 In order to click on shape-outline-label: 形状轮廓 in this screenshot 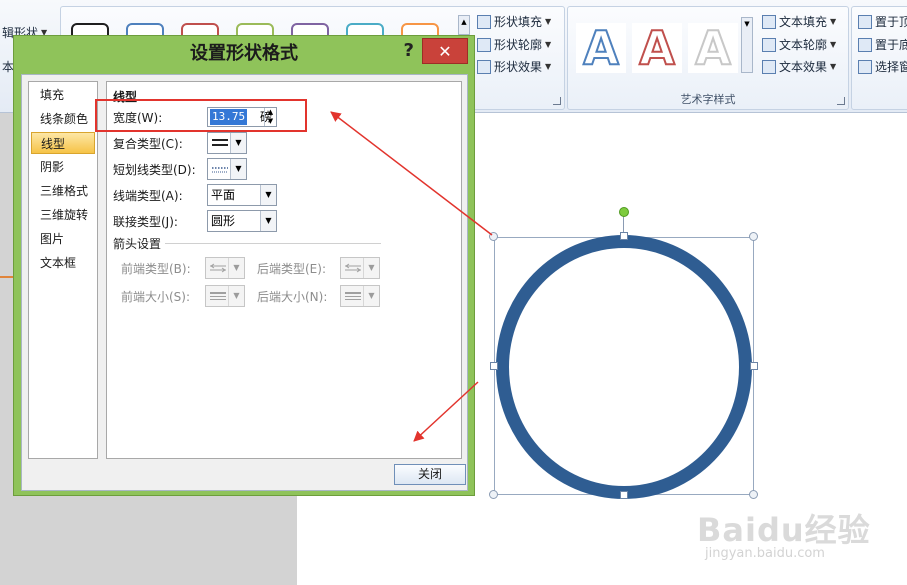, I will do `click(518, 45)`.